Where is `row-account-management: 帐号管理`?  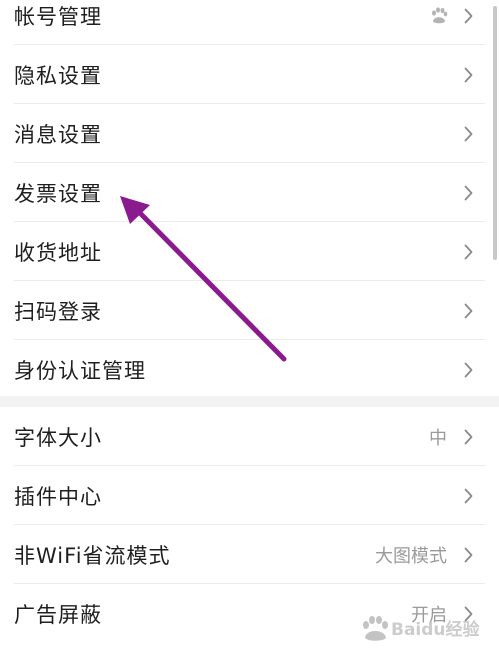
row-account-management: 帐号管理 is located at coordinates (249, 22).